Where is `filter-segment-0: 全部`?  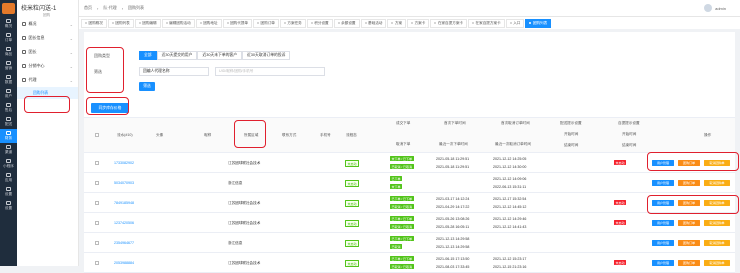
filter-segment-0: 全部 is located at coordinates (148, 55).